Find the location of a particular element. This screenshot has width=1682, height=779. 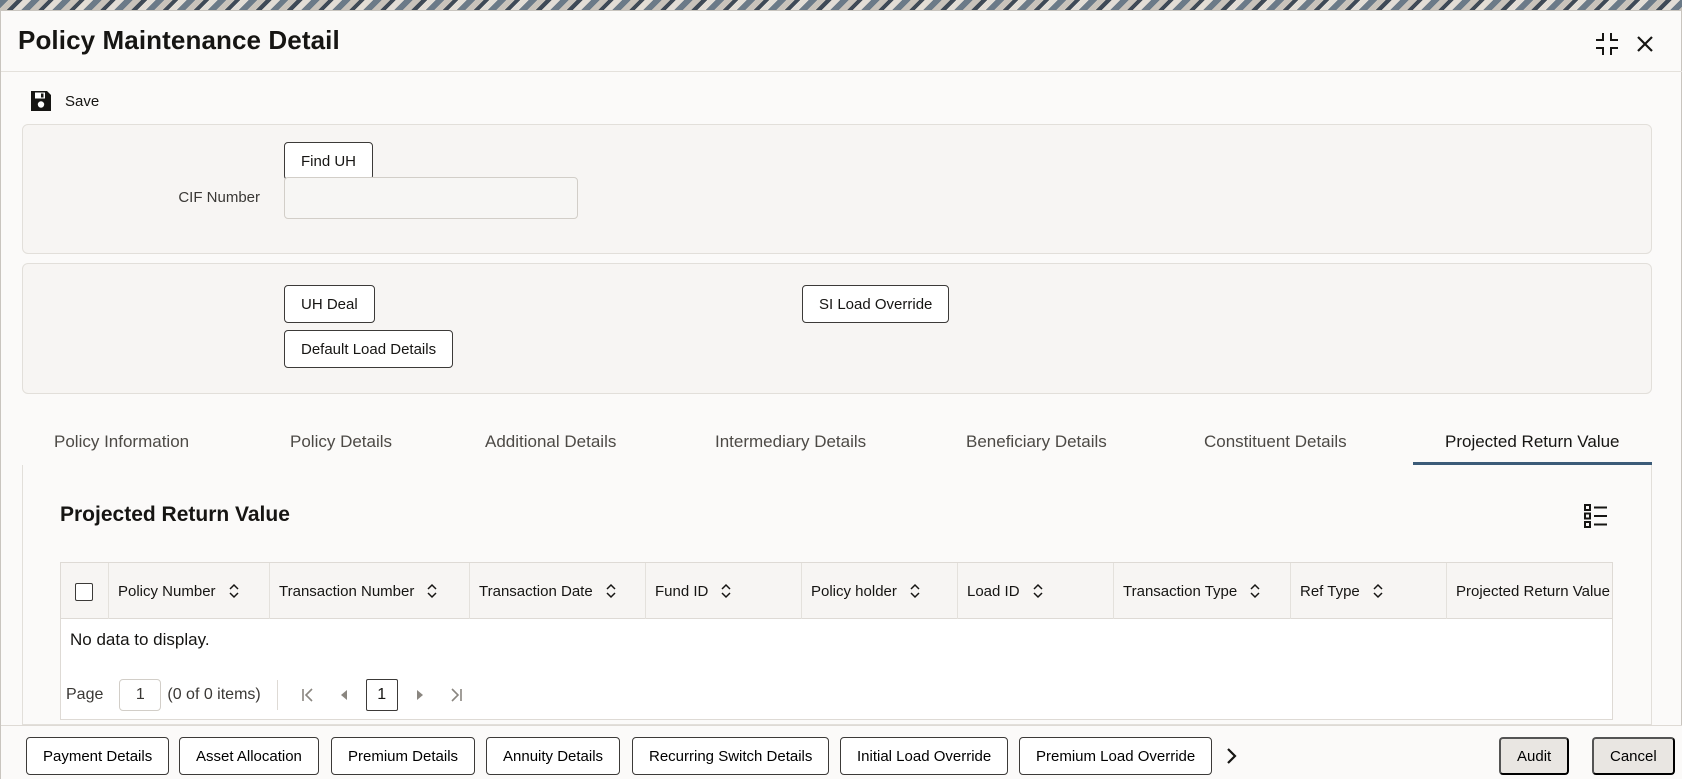

previous-page-icon is located at coordinates (343, 695).